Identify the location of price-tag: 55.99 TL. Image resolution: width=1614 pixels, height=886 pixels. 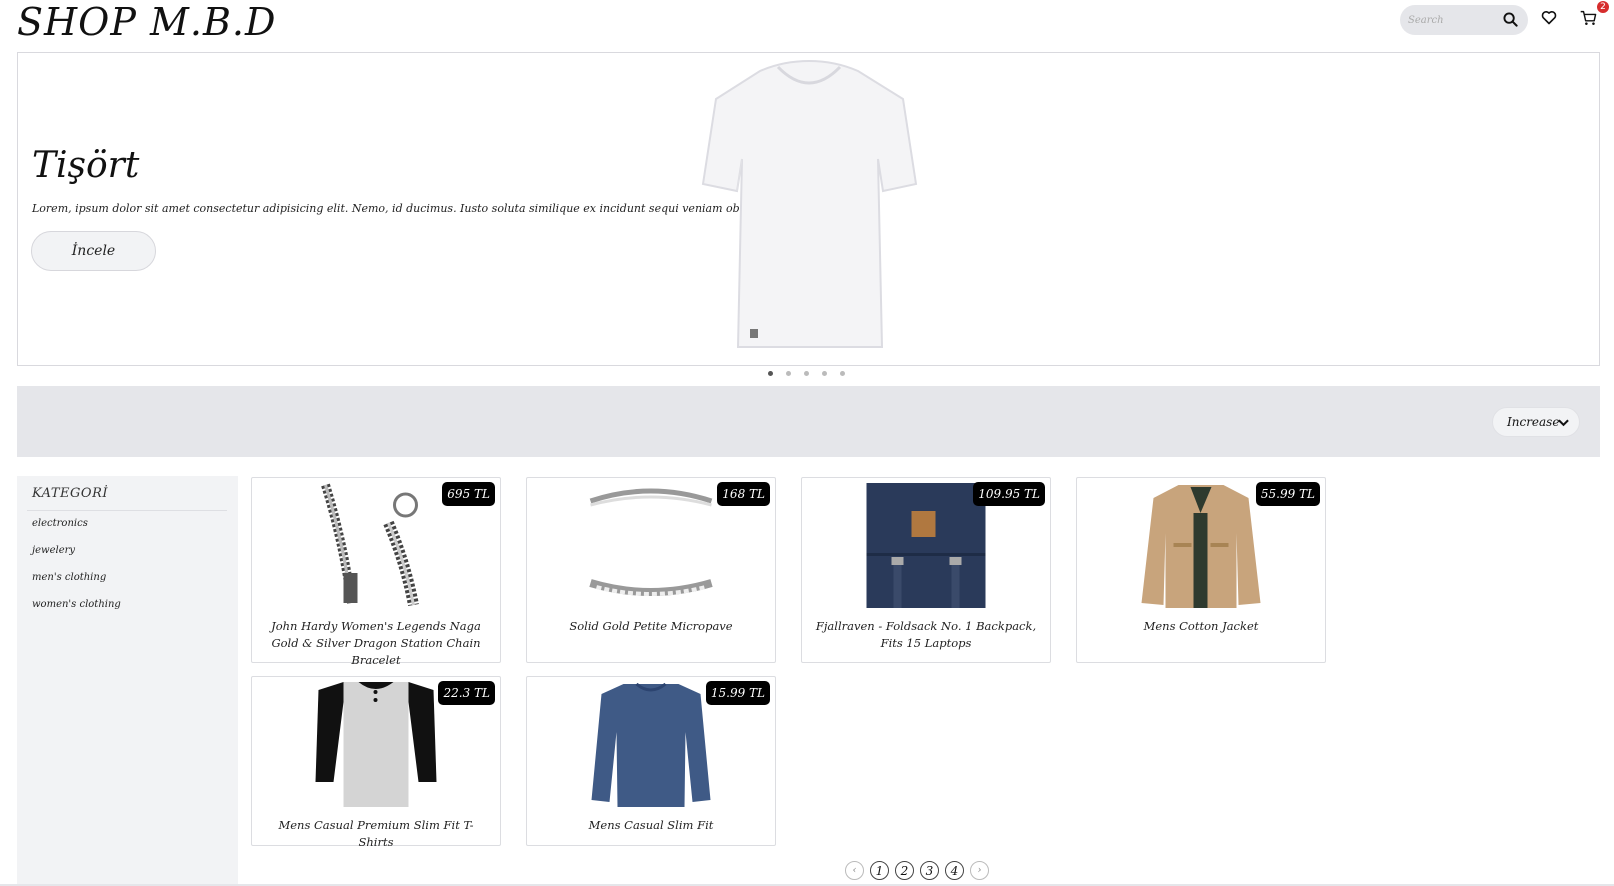
(1287, 494).